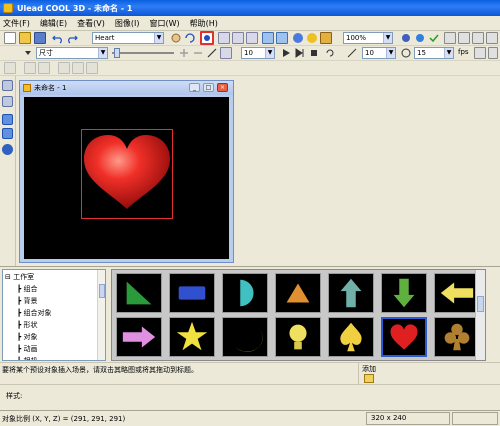 This screenshot has width=500, height=426. What do you see at coordinates (127, 23) in the screenshot?
I see `menu-image: 图像(I)` at bounding box center [127, 23].